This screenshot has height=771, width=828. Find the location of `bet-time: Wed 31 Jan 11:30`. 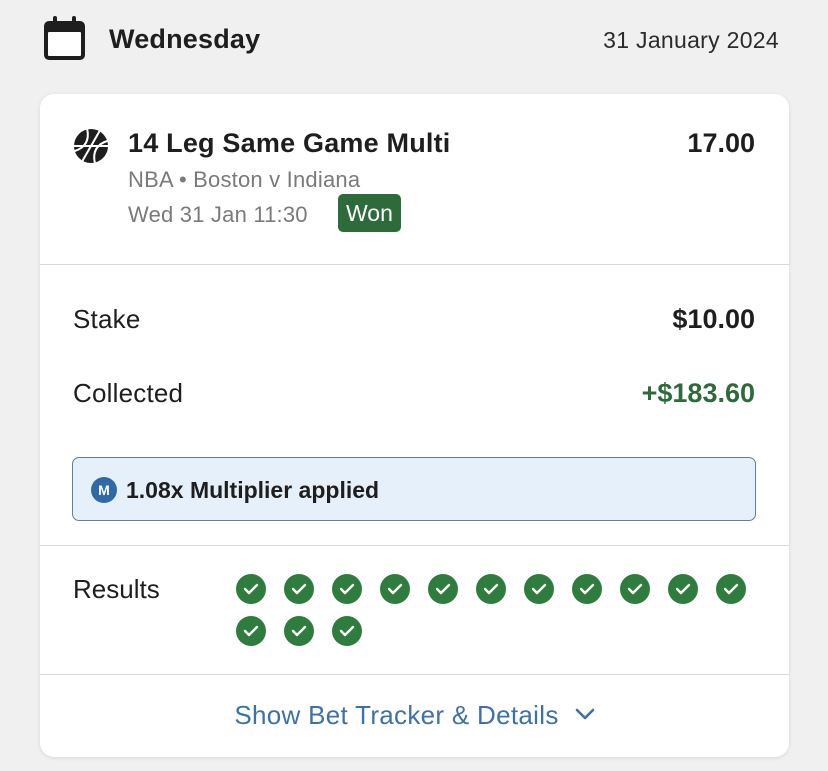

bet-time: Wed 31 Jan 11:30 is located at coordinates (218, 214).